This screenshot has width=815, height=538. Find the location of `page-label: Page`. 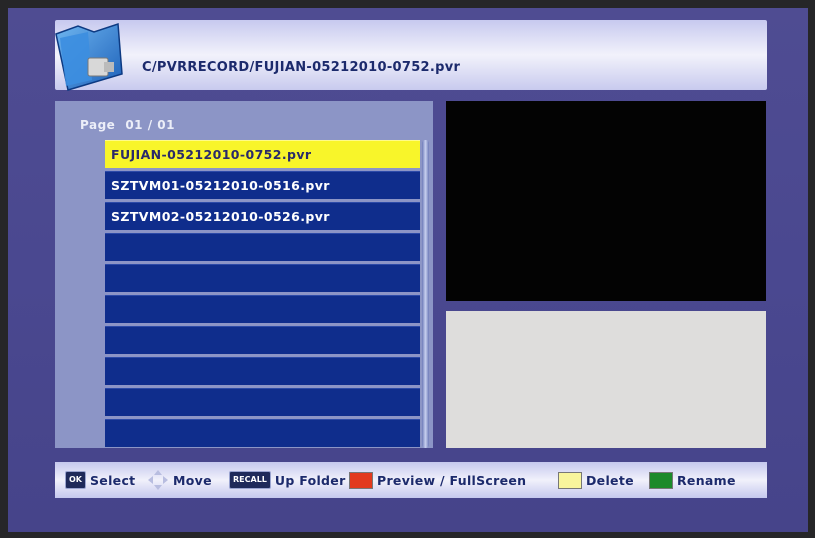

page-label: Page is located at coordinates (98, 125).